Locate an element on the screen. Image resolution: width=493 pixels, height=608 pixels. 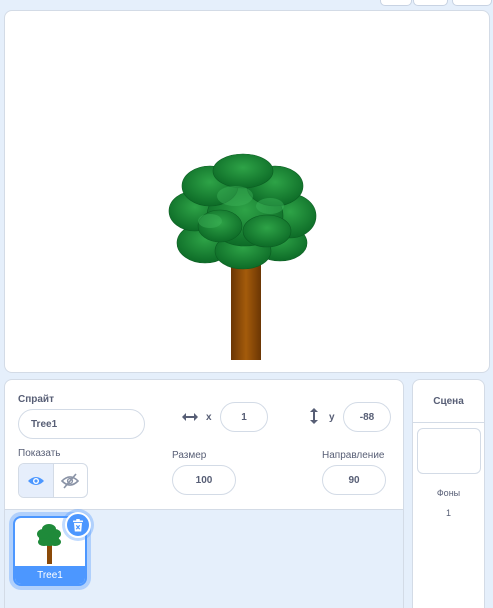
show-button is located at coordinates (36, 480).